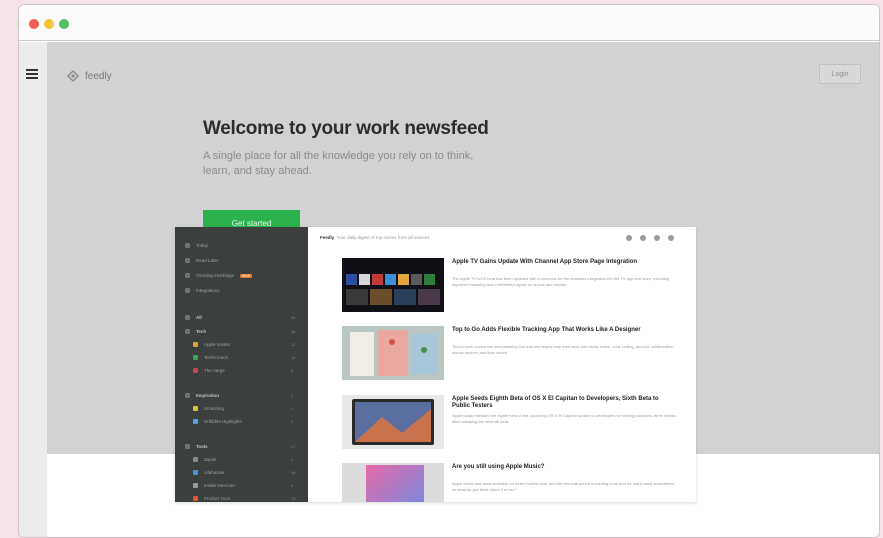  I want to click on unread-count: 84, so click(293, 317).